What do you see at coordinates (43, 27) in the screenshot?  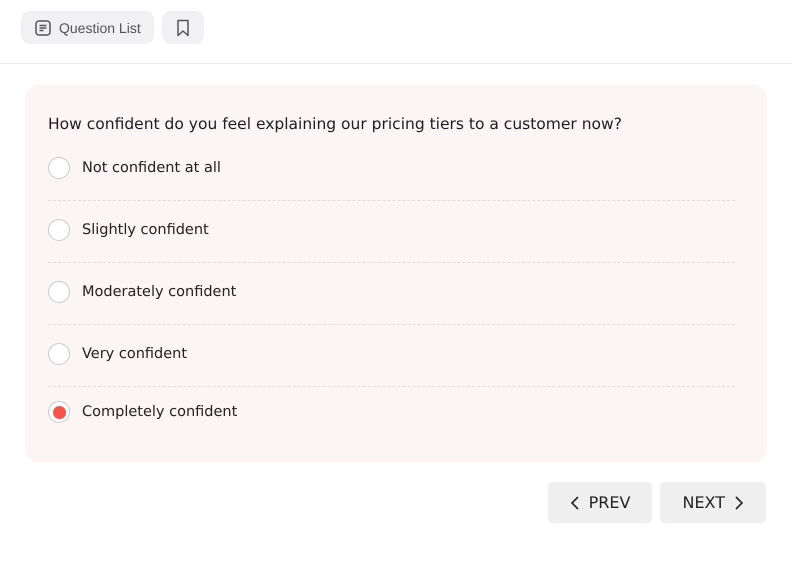 I see `list-icon` at bounding box center [43, 27].